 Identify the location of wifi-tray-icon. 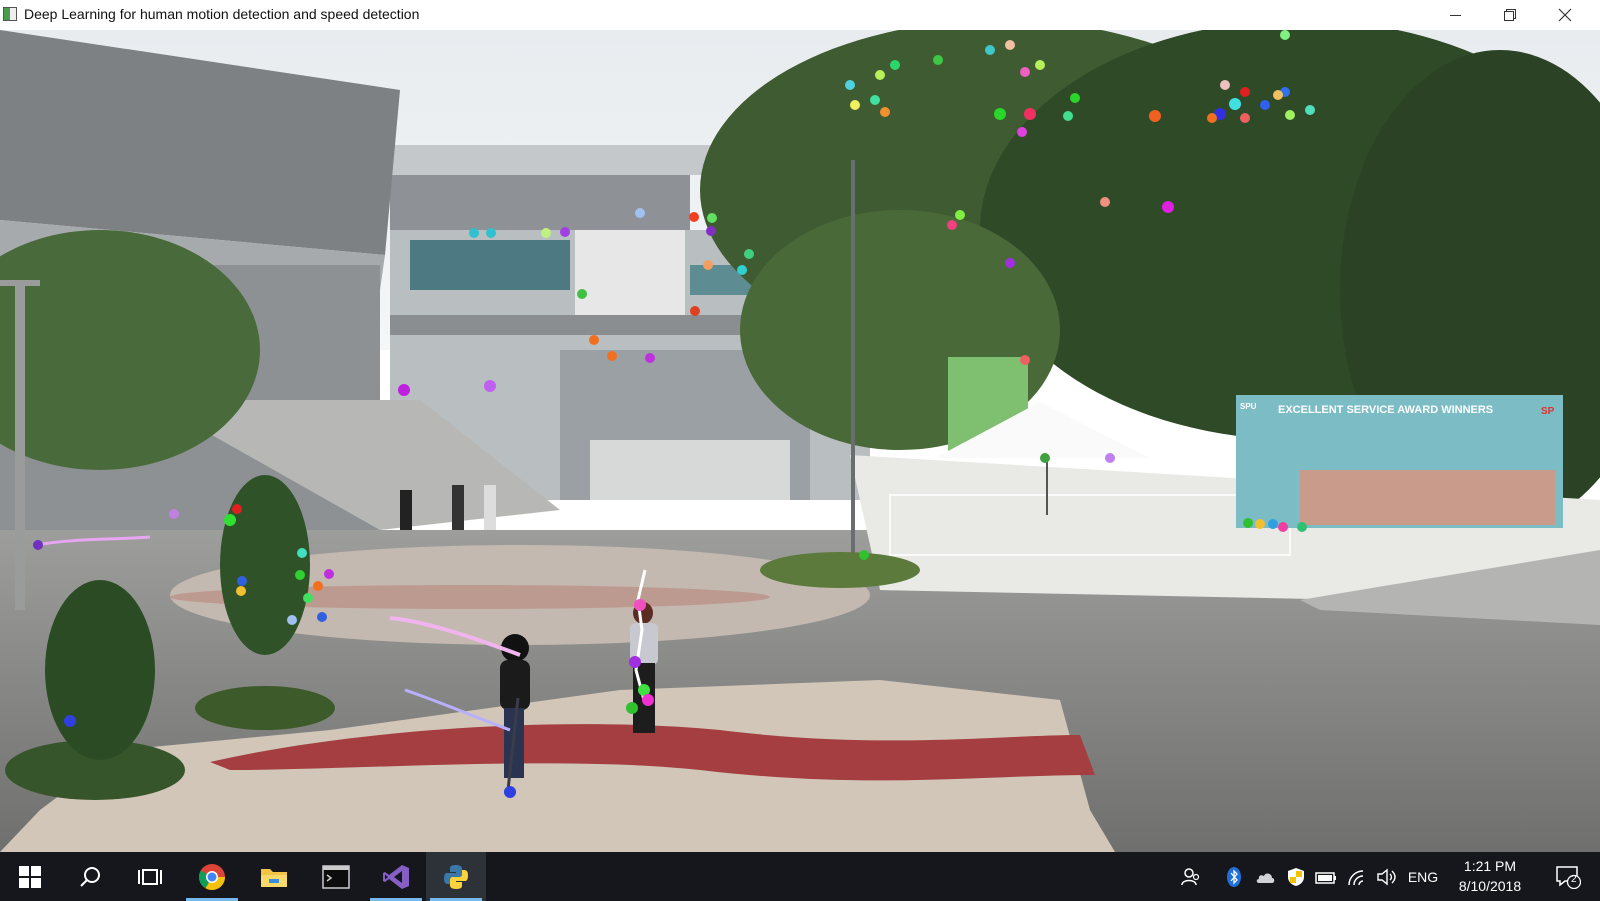
(1356, 876).